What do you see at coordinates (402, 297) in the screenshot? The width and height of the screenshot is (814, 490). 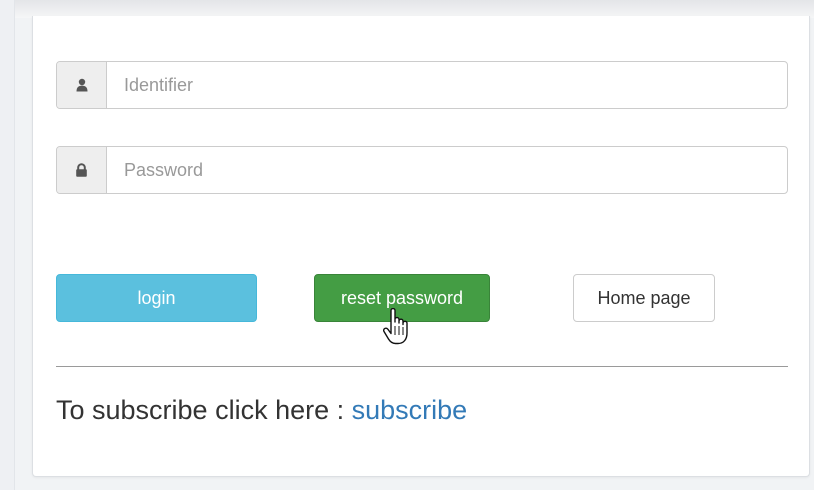 I see `reset-password-button-label: reset password` at bounding box center [402, 297].